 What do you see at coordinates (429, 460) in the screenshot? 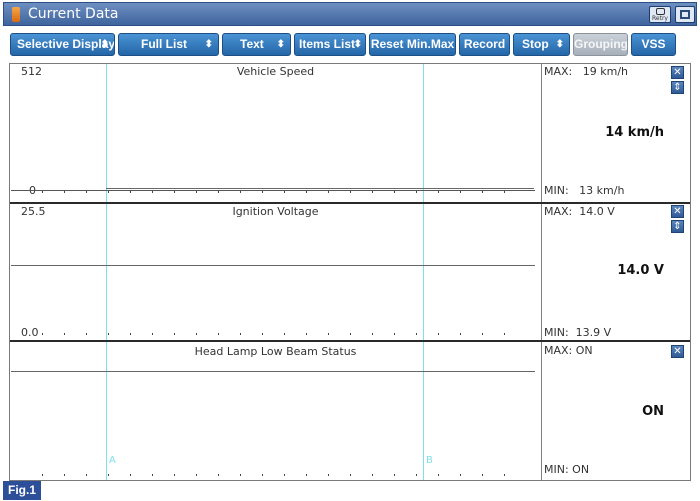
I see `cursor-b-label: B` at bounding box center [429, 460].